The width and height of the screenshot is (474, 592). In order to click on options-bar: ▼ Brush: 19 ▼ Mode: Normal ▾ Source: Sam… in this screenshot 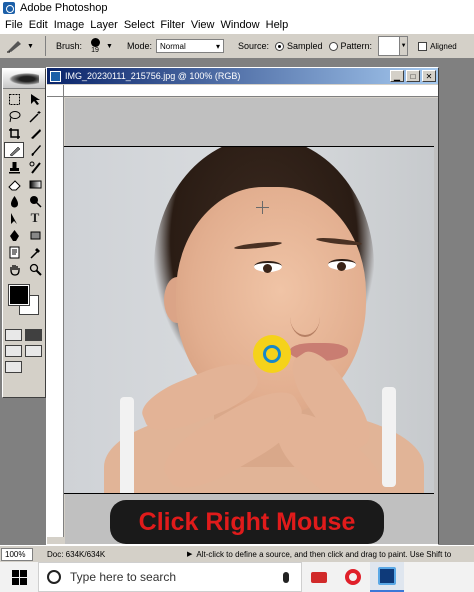, I will do `click(237, 46)`.